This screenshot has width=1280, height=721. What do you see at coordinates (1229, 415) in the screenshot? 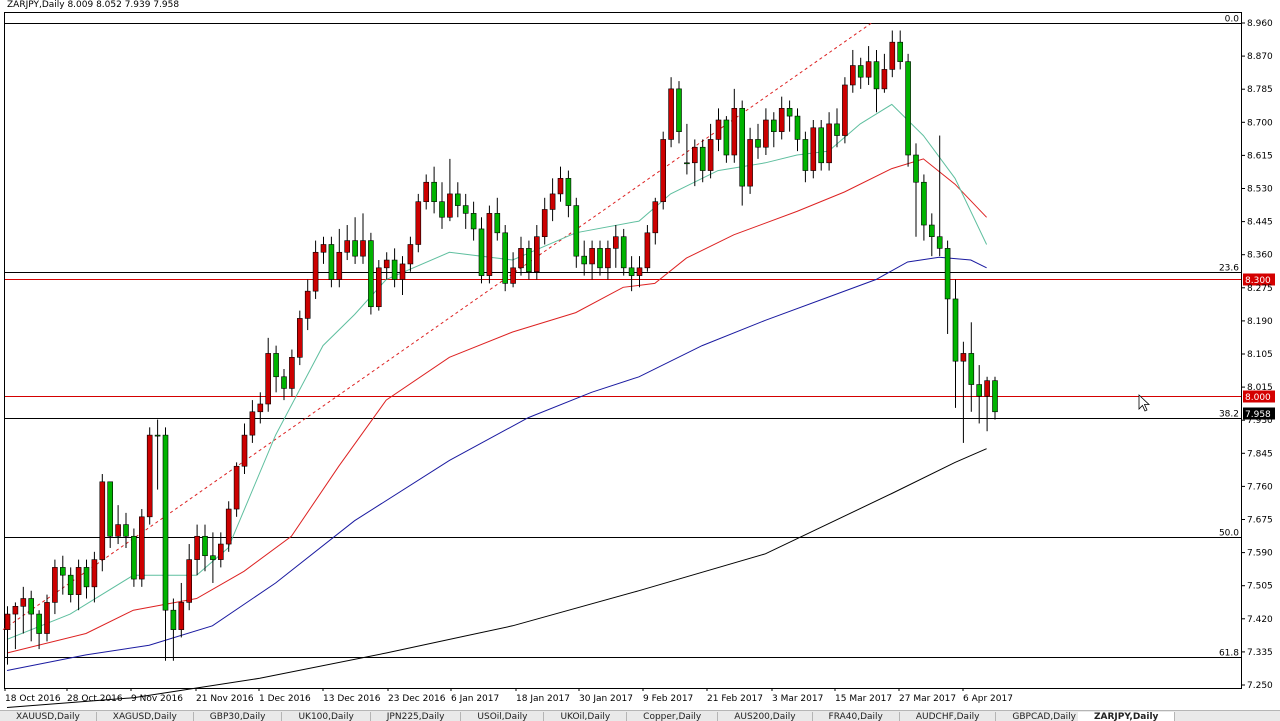
I see `fib-level-label: 38.2` at bounding box center [1229, 415].